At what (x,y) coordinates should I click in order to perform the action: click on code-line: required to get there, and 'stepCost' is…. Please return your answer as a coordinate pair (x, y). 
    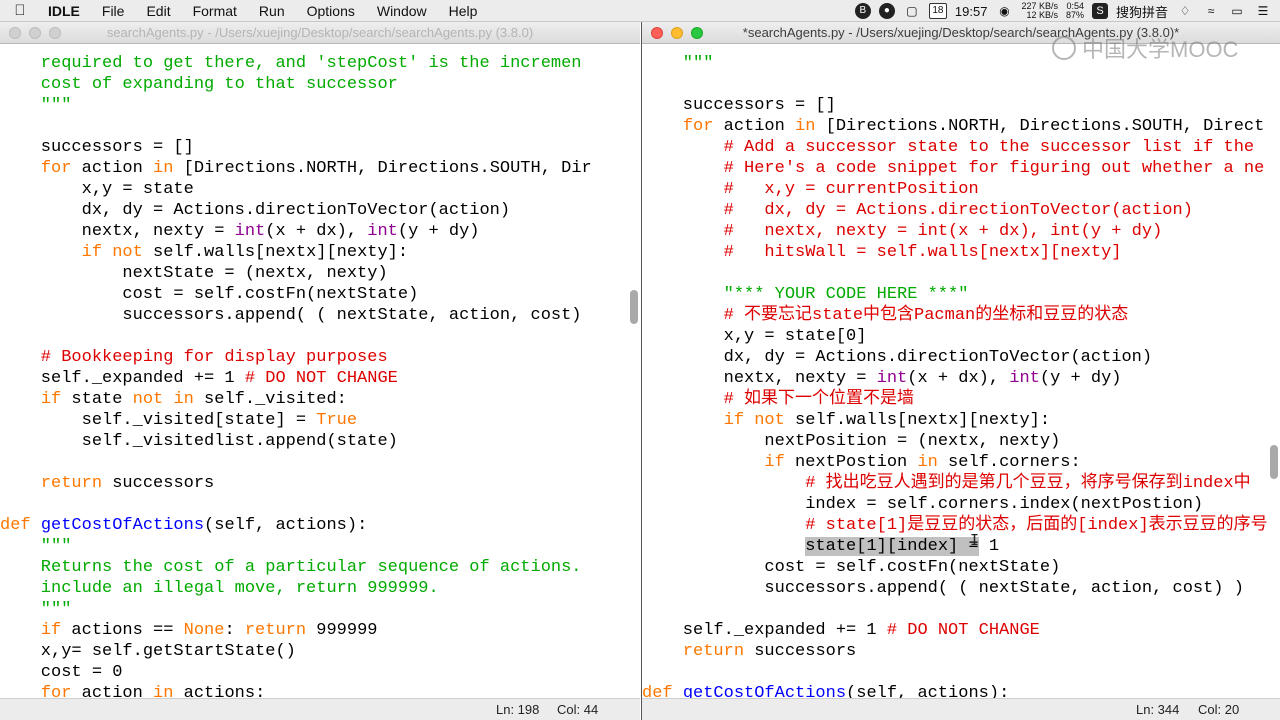
    Looking at the image, I should click on (314, 63).